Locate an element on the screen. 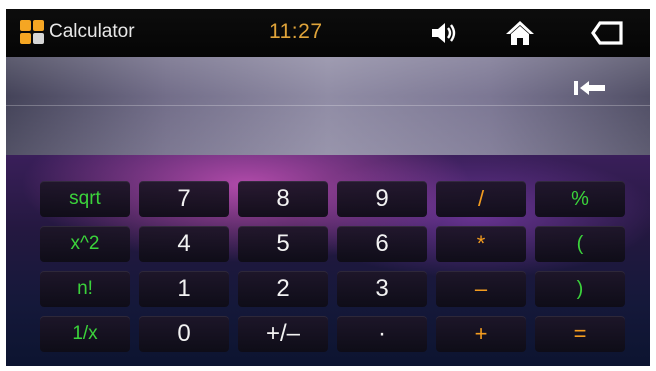 Image resolution: width=656 pixels, height=371 pixels. key-8: 8 is located at coordinates (283, 199).